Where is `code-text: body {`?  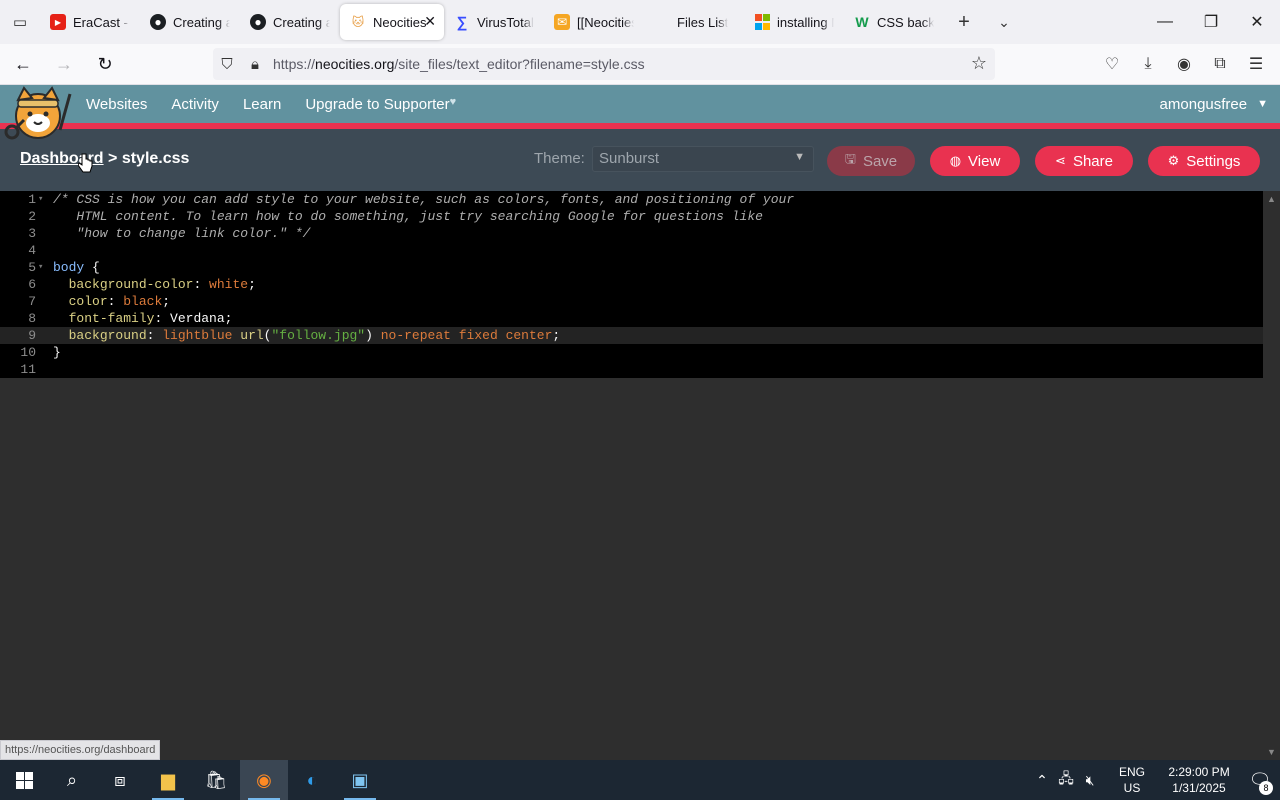 code-text: body { is located at coordinates (76, 267).